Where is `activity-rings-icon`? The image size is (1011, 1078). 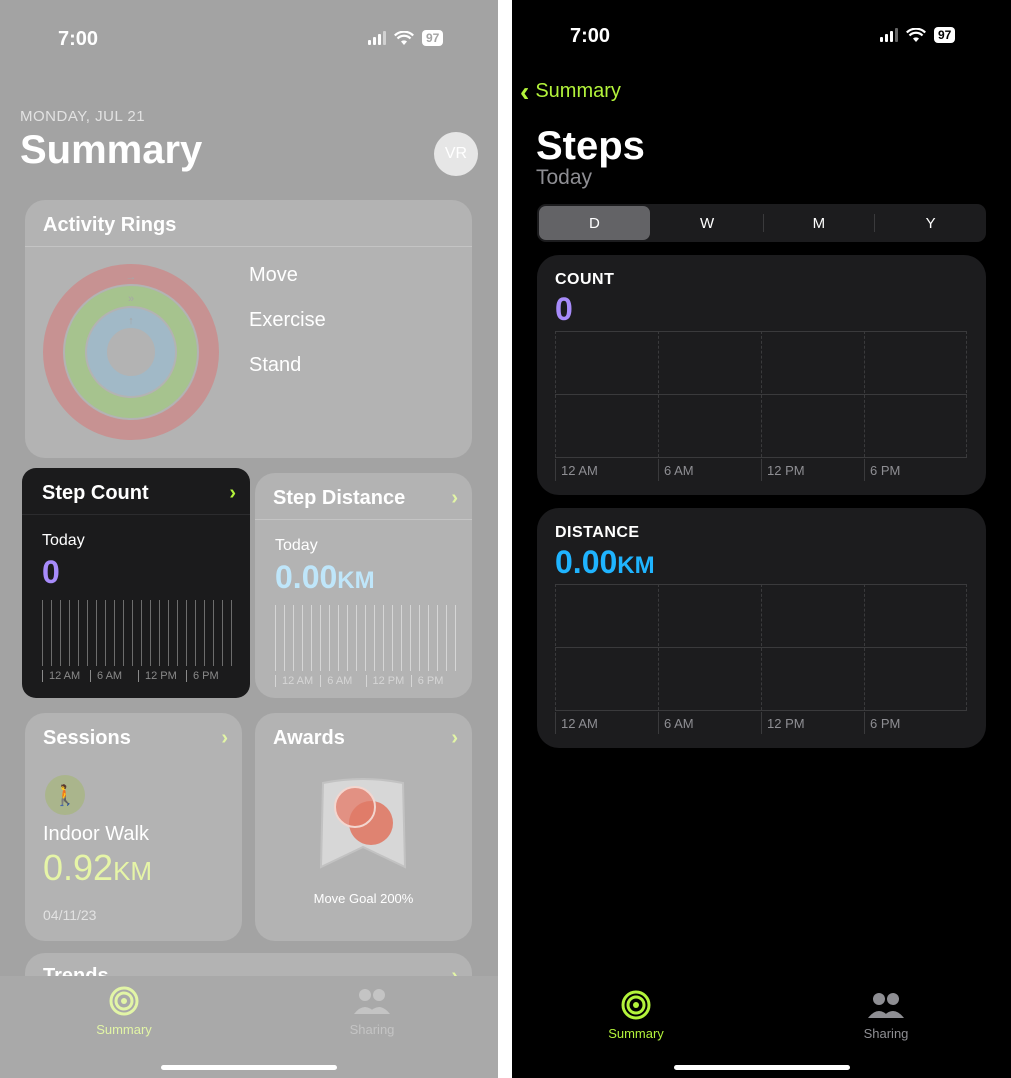
activity-rings-icon is located at coordinates (124, 1001).